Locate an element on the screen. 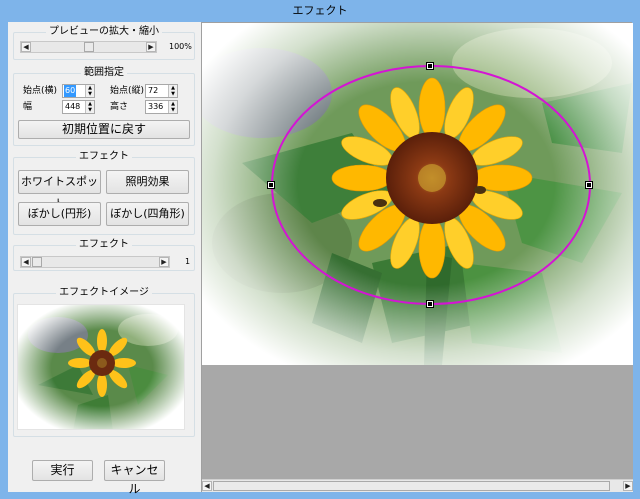 The height and width of the screenshot is (499, 640). blur-circle-button: ぼかし(円形) is located at coordinates (59, 214).